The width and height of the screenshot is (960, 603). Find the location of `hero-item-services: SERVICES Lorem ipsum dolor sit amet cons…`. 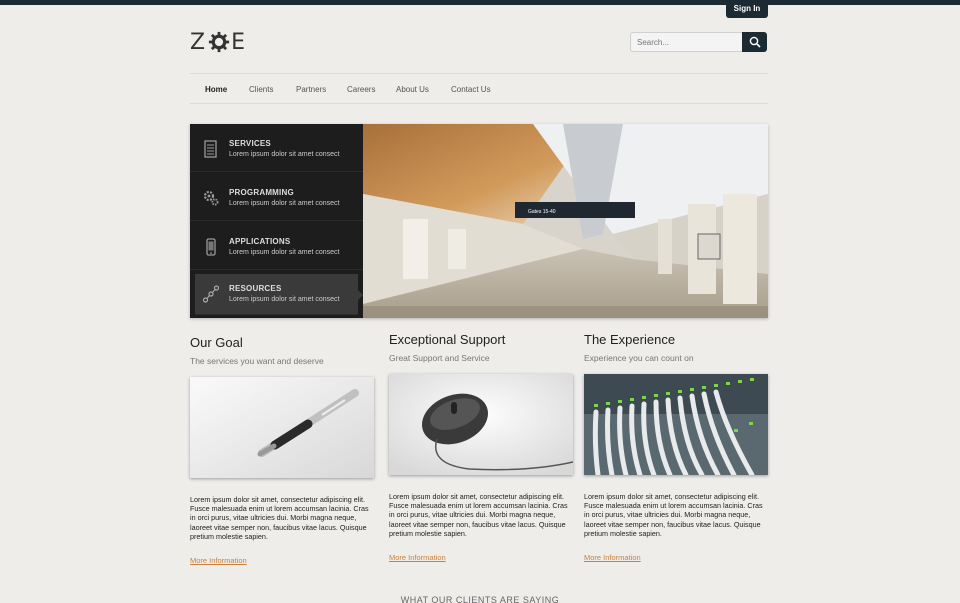

hero-item-services: SERVICES Lorem ipsum dolor sit amet cons… is located at coordinates (276, 148).